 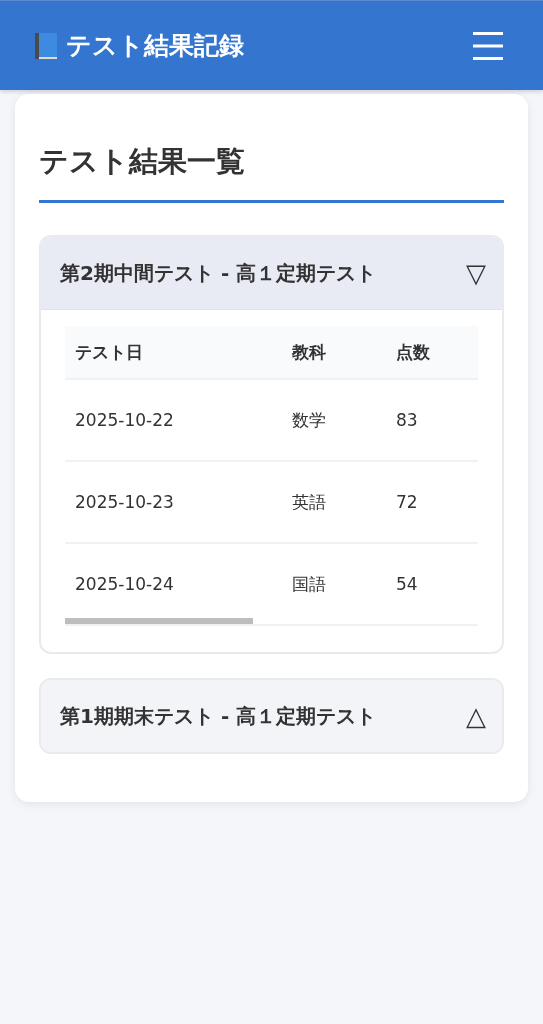 What do you see at coordinates (155, 46) in the screenshot?
I see `app-title: テスト結果記録` at bounding box center [155, 46].